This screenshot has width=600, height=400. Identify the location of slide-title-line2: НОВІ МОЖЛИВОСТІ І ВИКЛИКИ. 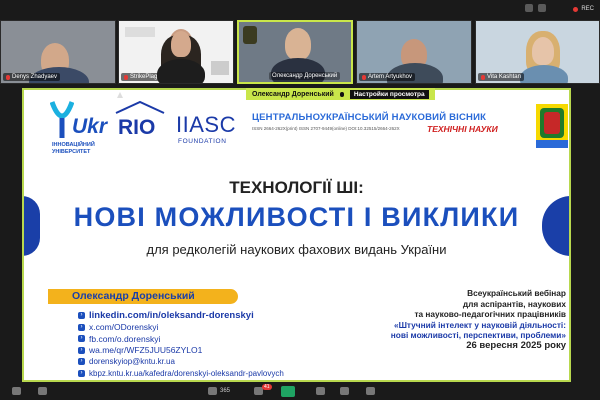
(296, 217).